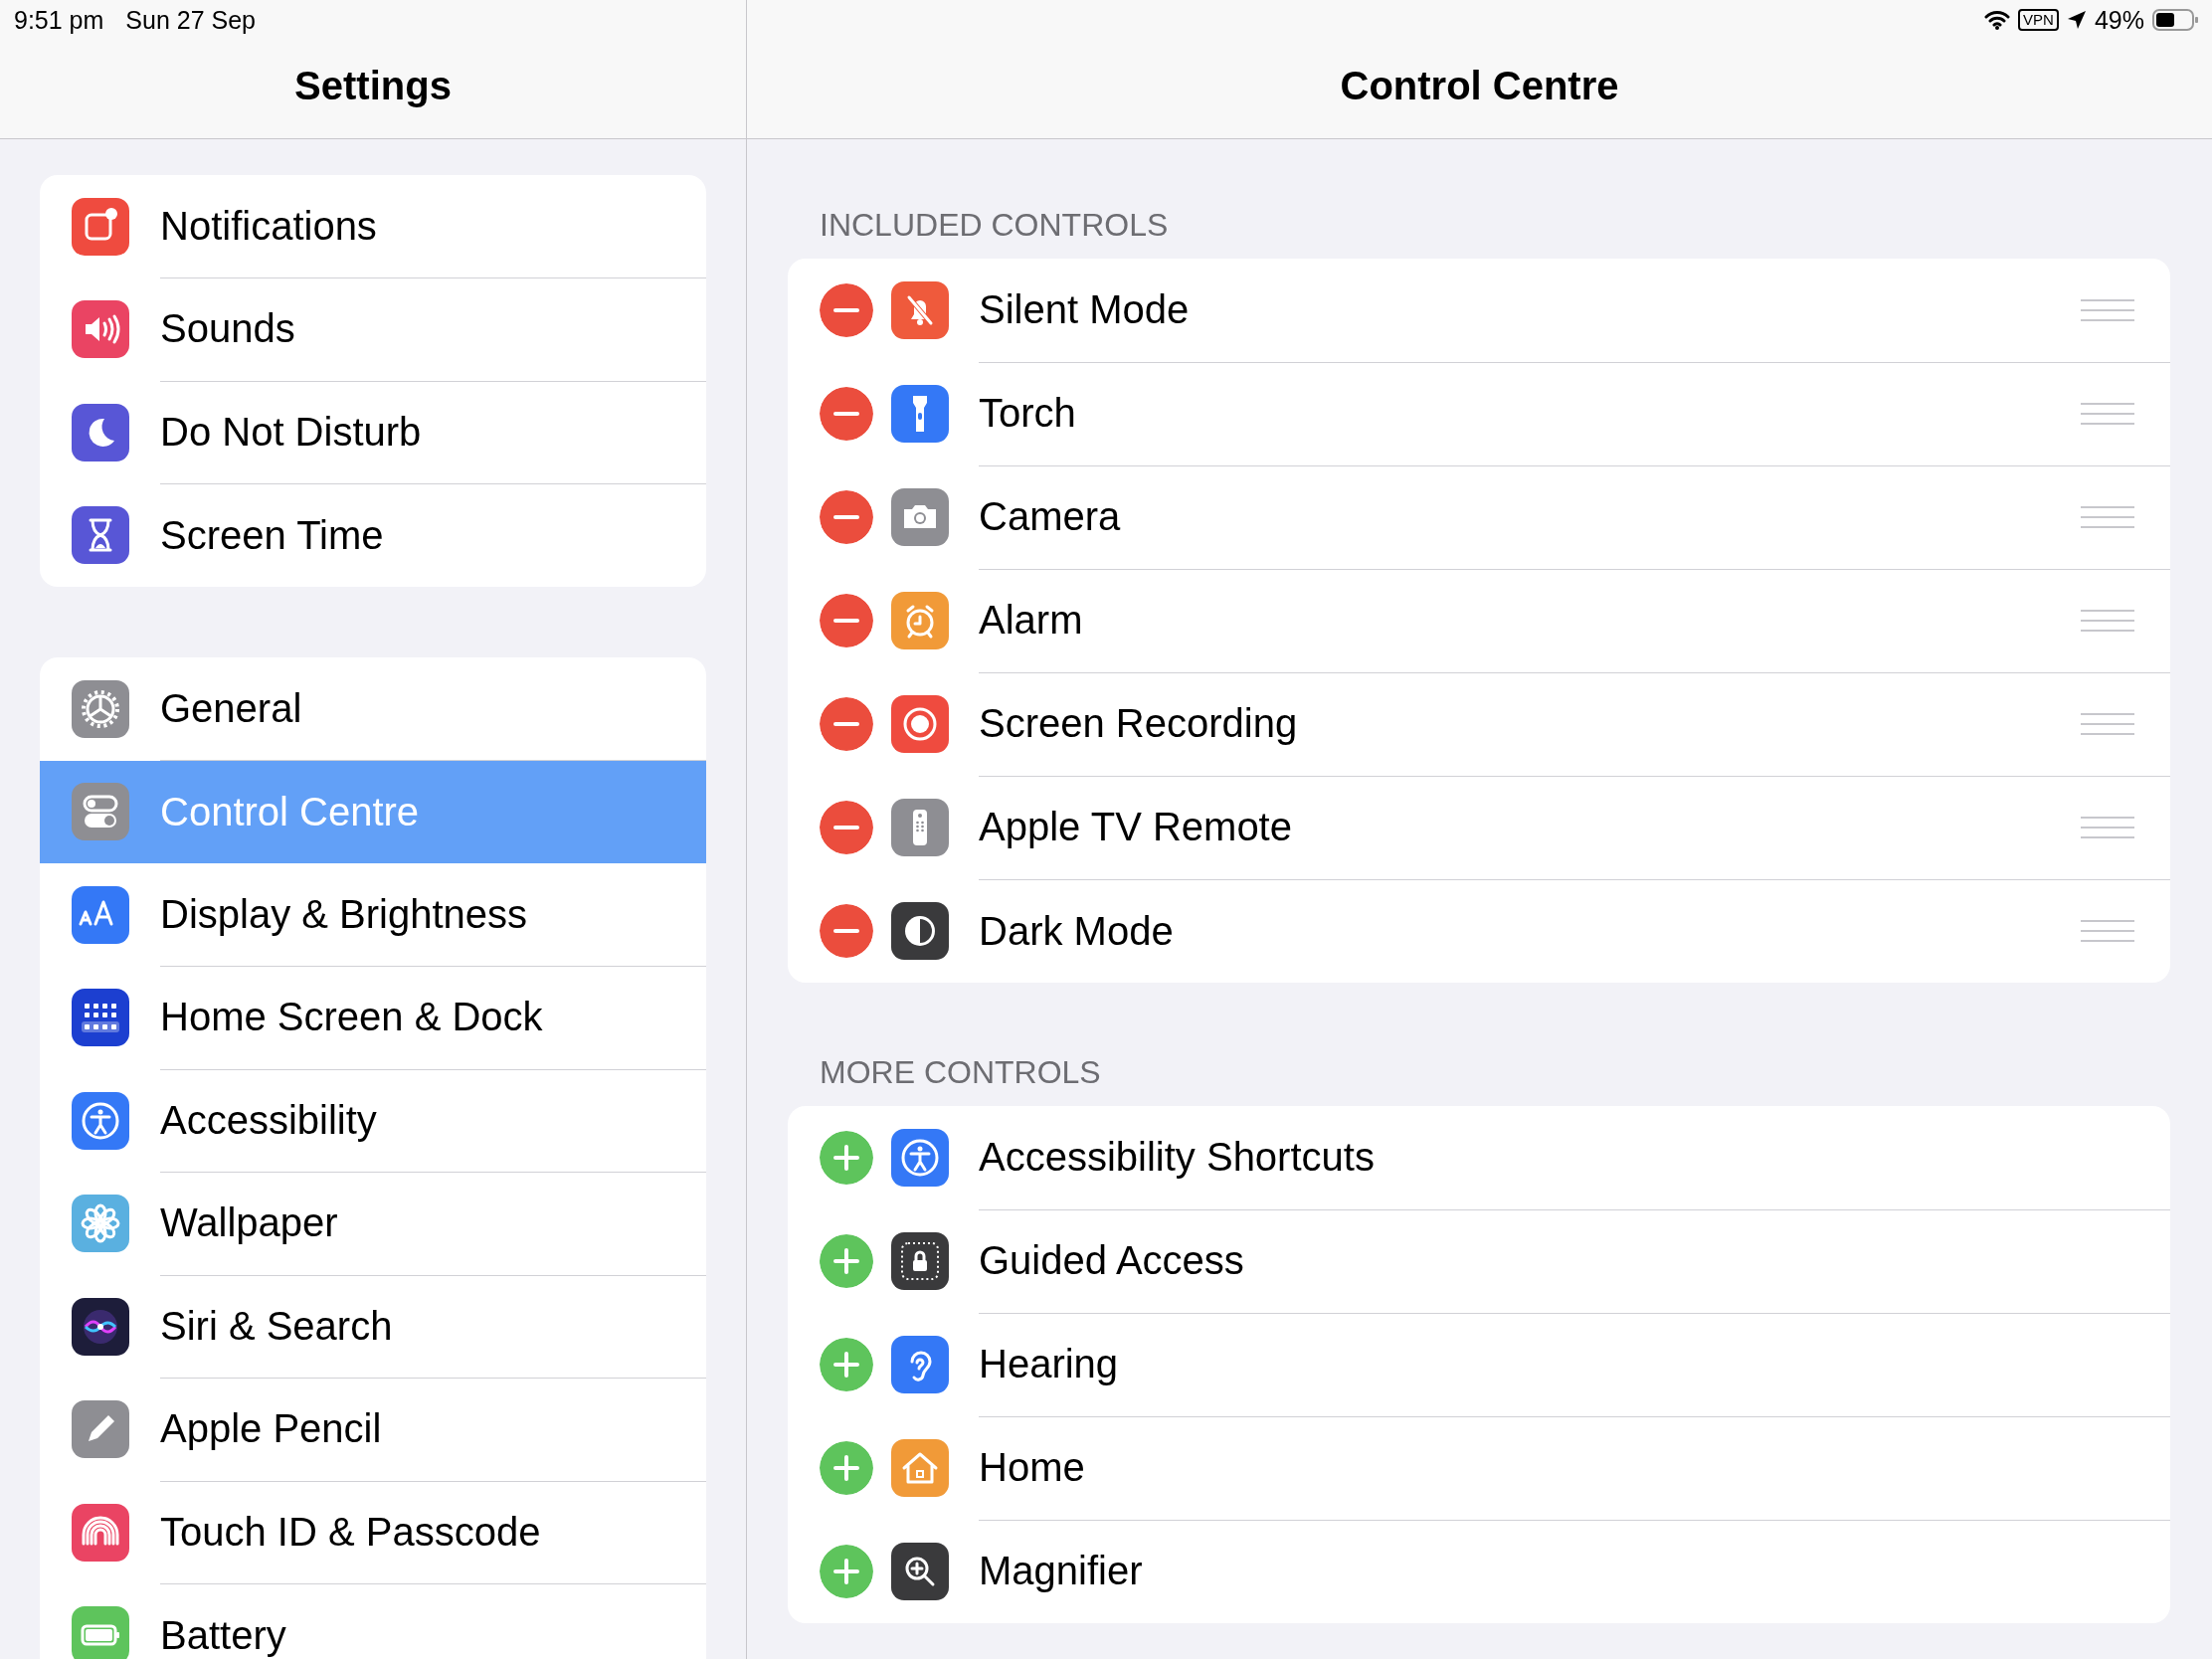  Describe the element at coordinates (920, 1364) in the screenshot. I see `ear-icon` at that location.